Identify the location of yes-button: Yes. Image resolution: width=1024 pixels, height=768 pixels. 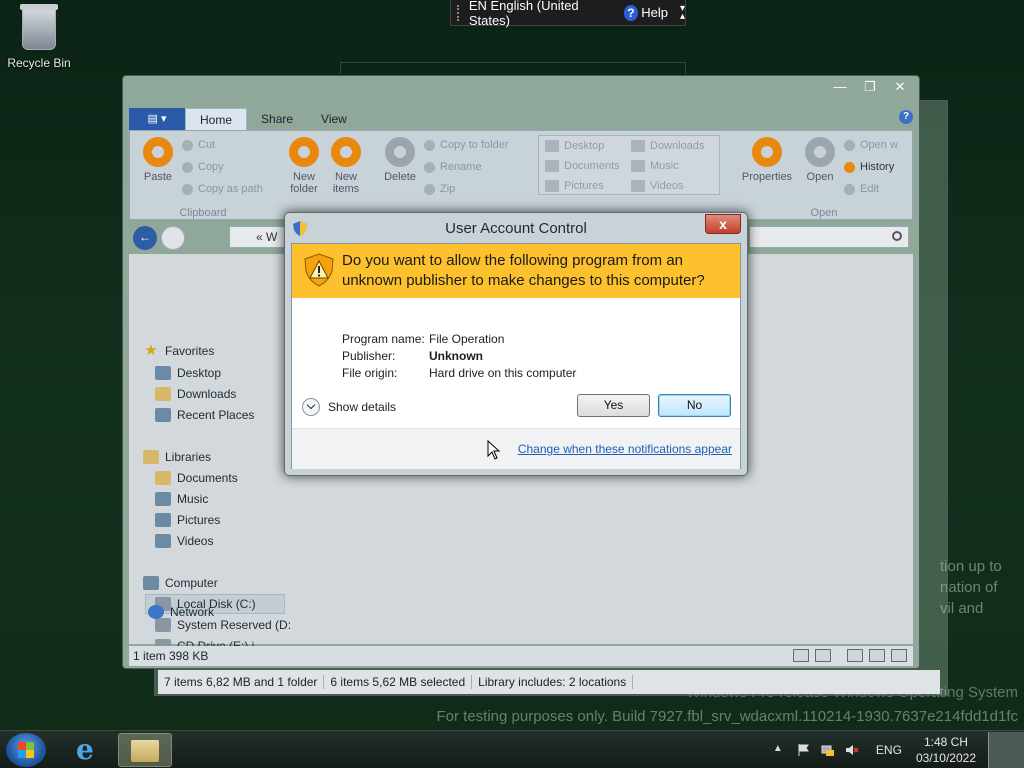
(613, 405).